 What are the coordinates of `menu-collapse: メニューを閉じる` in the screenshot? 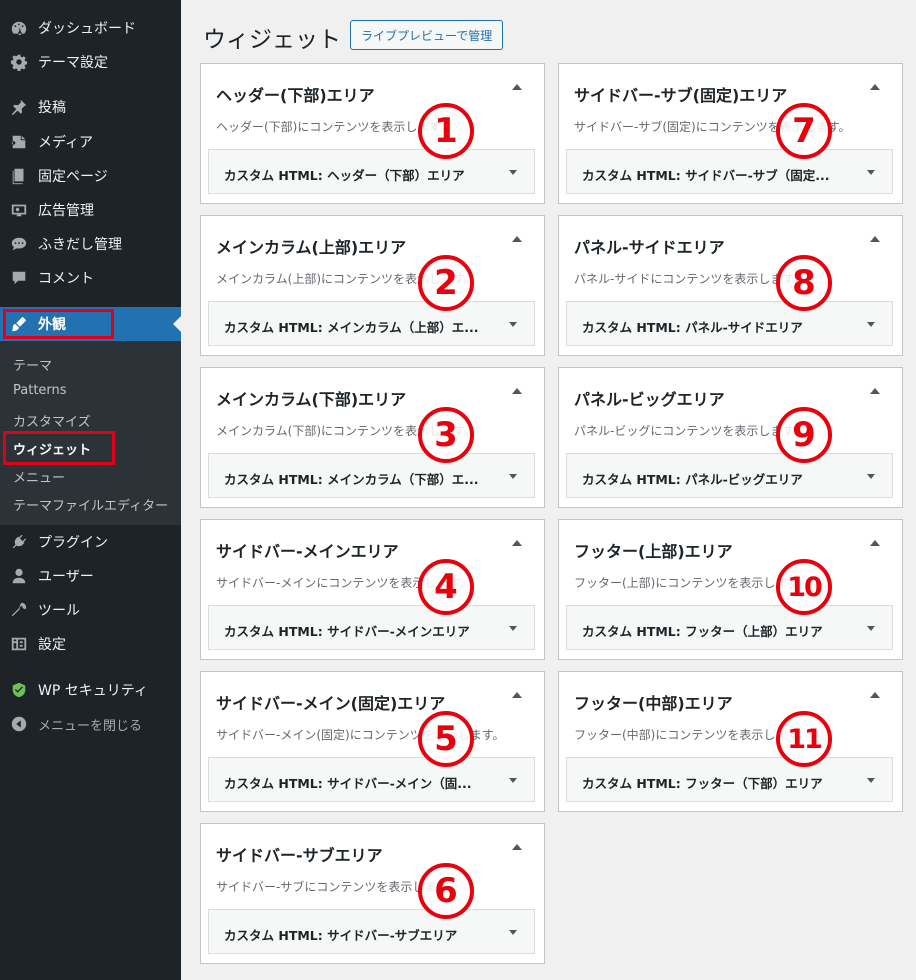 It's located at (90, 724).